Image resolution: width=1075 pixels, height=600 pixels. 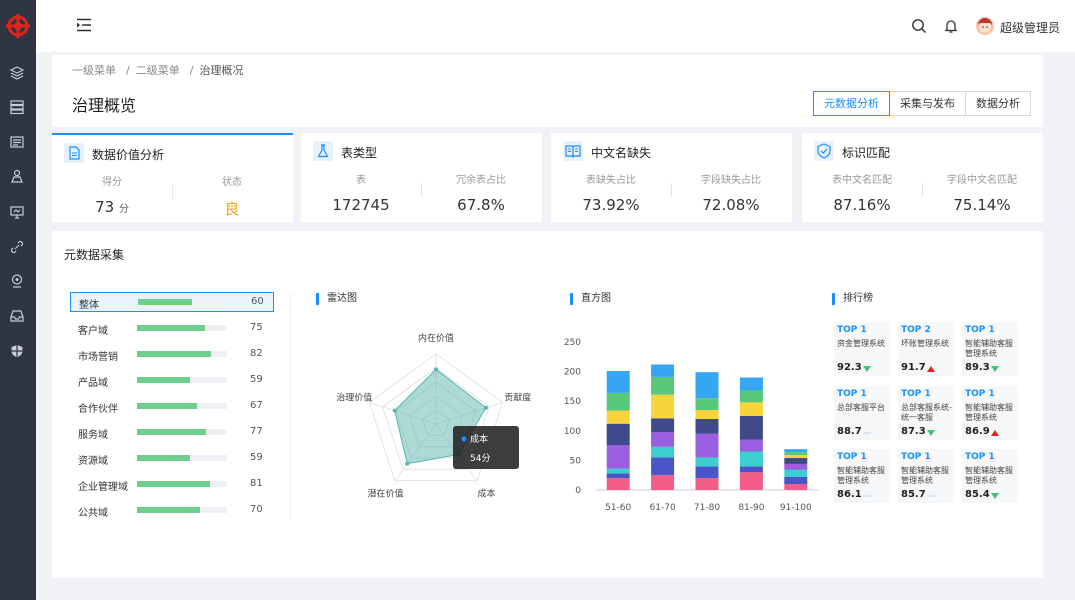 I want to click on page-title: 治理概览, so click(x=104, y=105).